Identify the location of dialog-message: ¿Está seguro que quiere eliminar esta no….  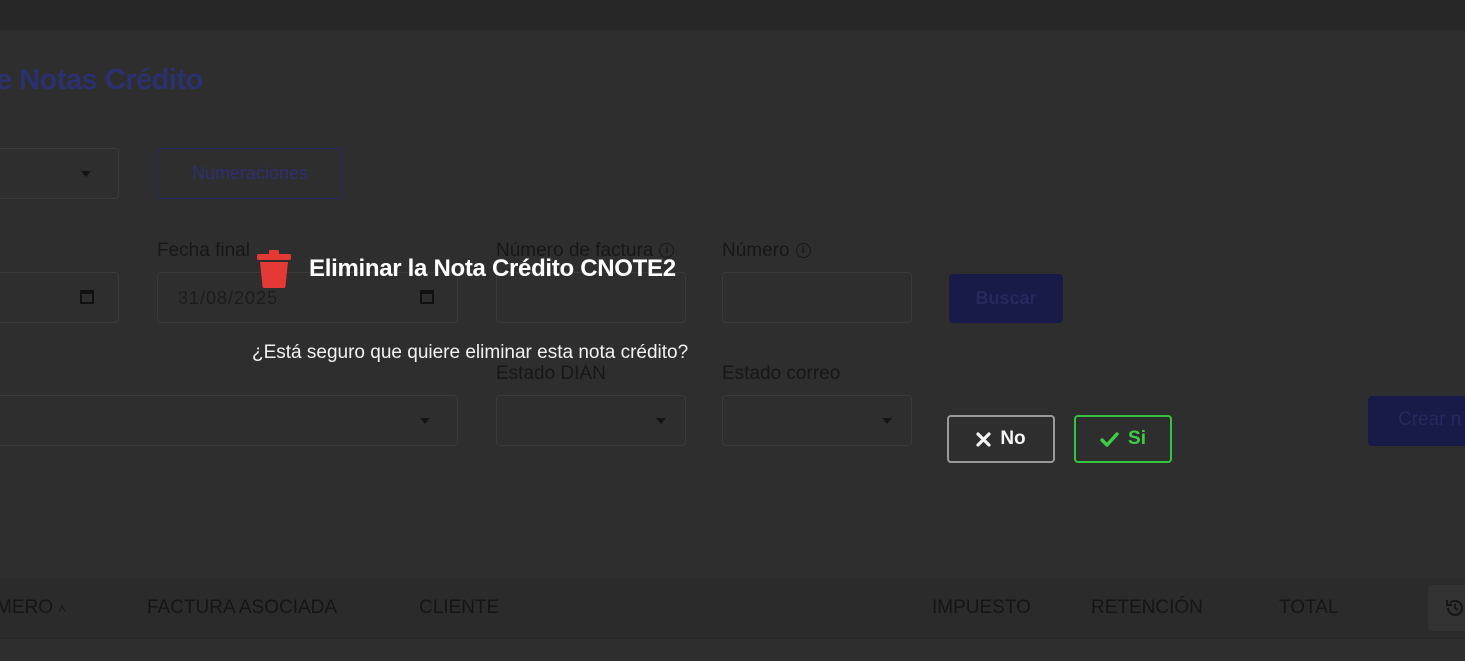
(470, 352).